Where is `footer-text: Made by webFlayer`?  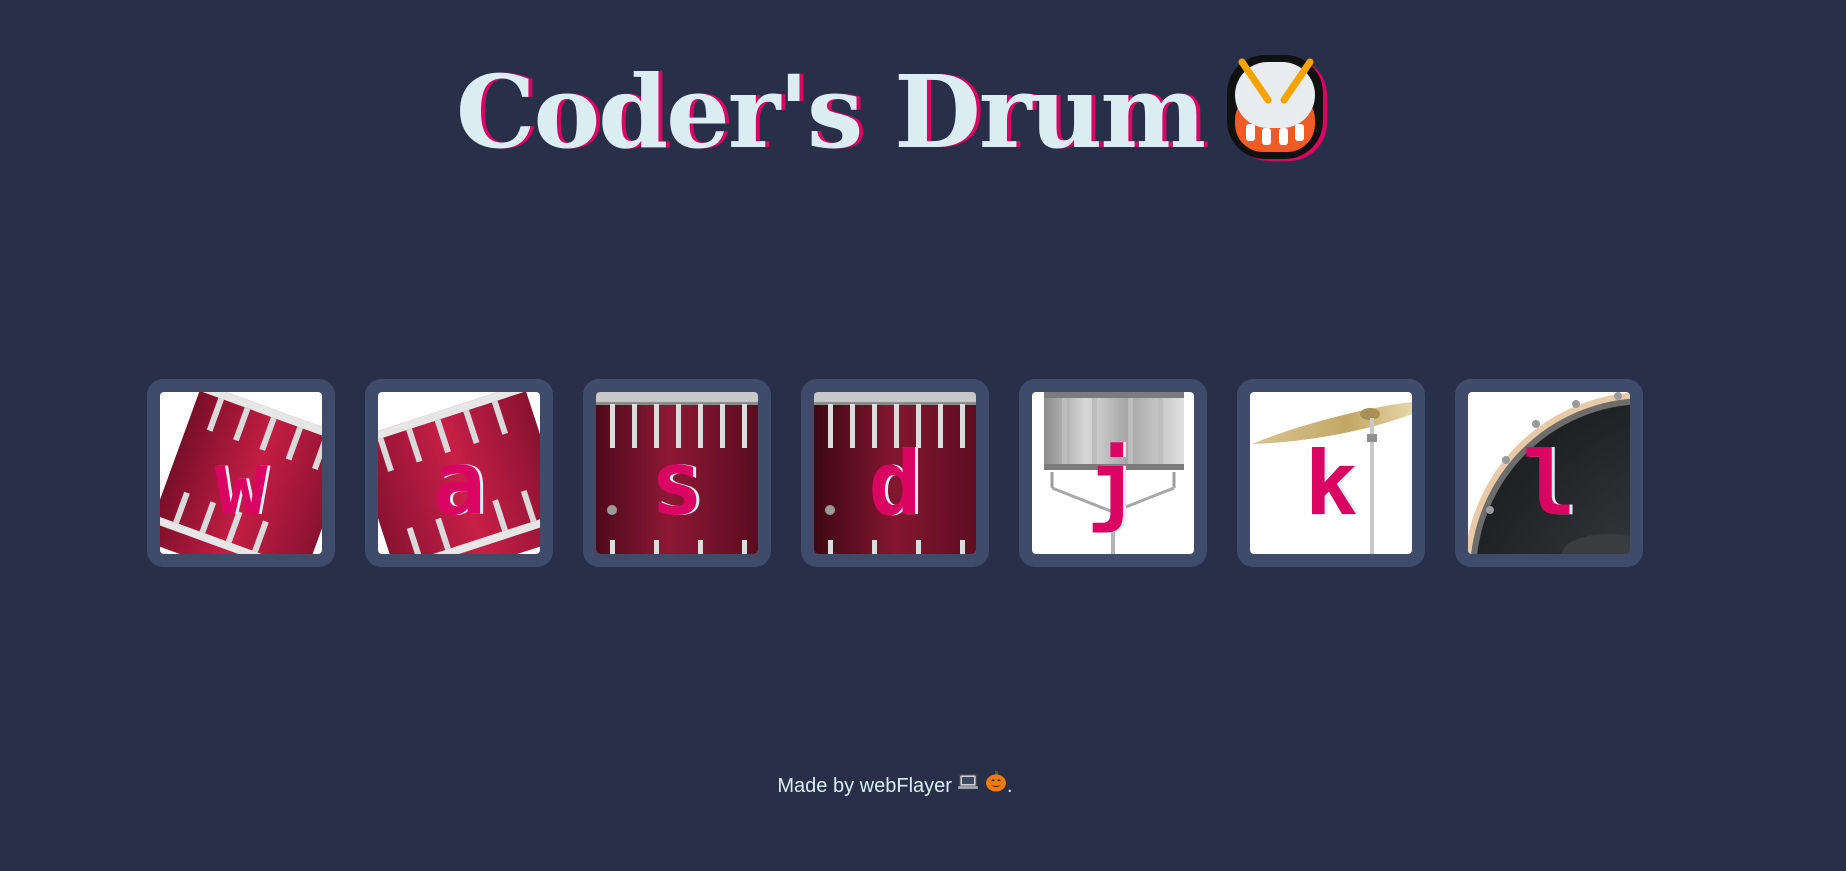
footer-text: Made by webFlayer is located at coordinates (864, 785).